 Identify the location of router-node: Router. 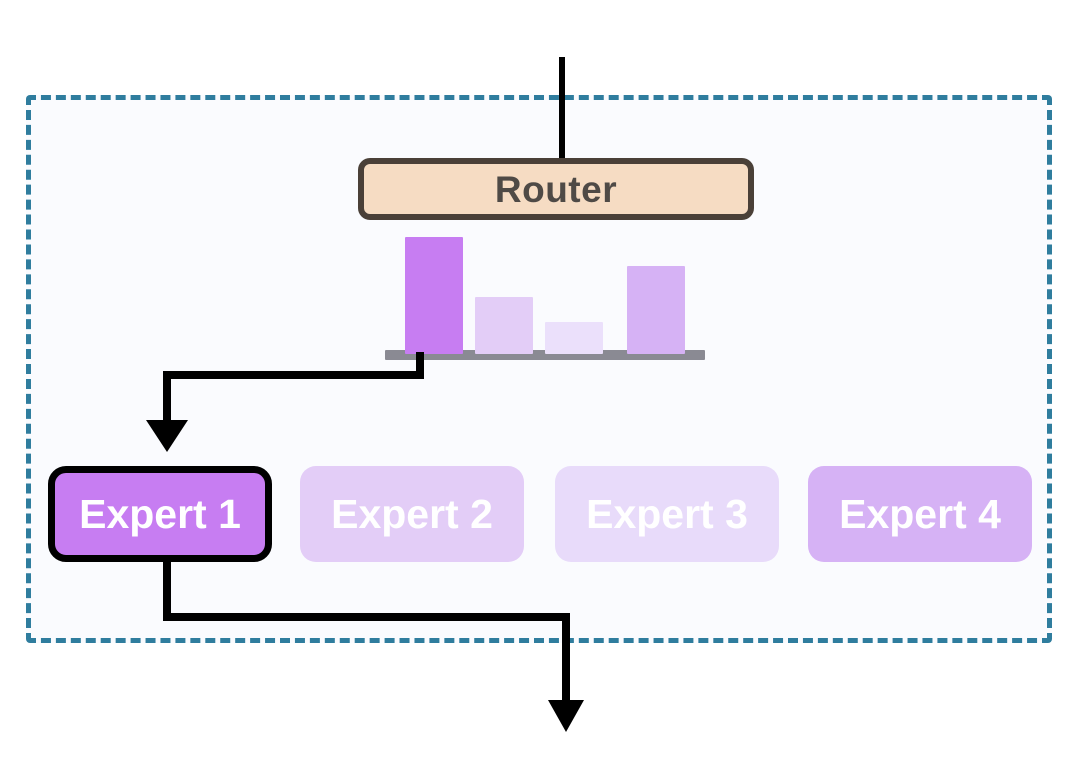
(556, 189).